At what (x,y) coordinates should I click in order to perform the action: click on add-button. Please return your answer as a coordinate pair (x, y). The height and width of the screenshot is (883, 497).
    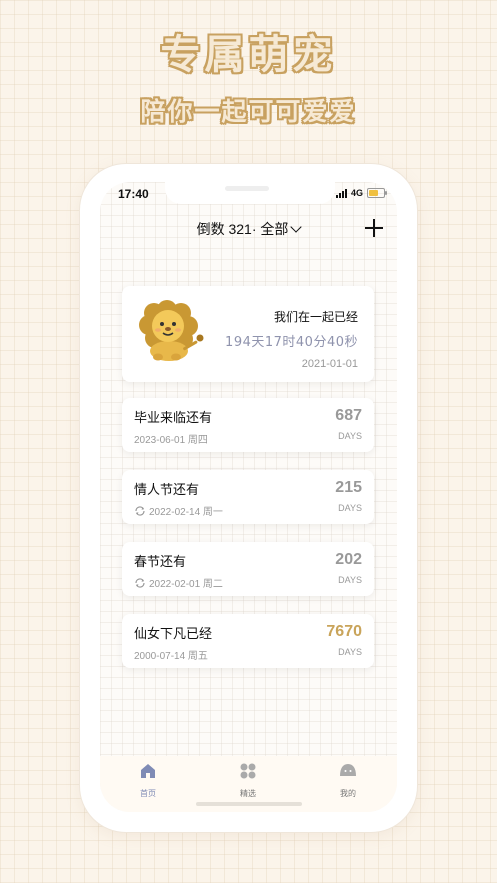
    Looking at the image, I should click on (374, 228).